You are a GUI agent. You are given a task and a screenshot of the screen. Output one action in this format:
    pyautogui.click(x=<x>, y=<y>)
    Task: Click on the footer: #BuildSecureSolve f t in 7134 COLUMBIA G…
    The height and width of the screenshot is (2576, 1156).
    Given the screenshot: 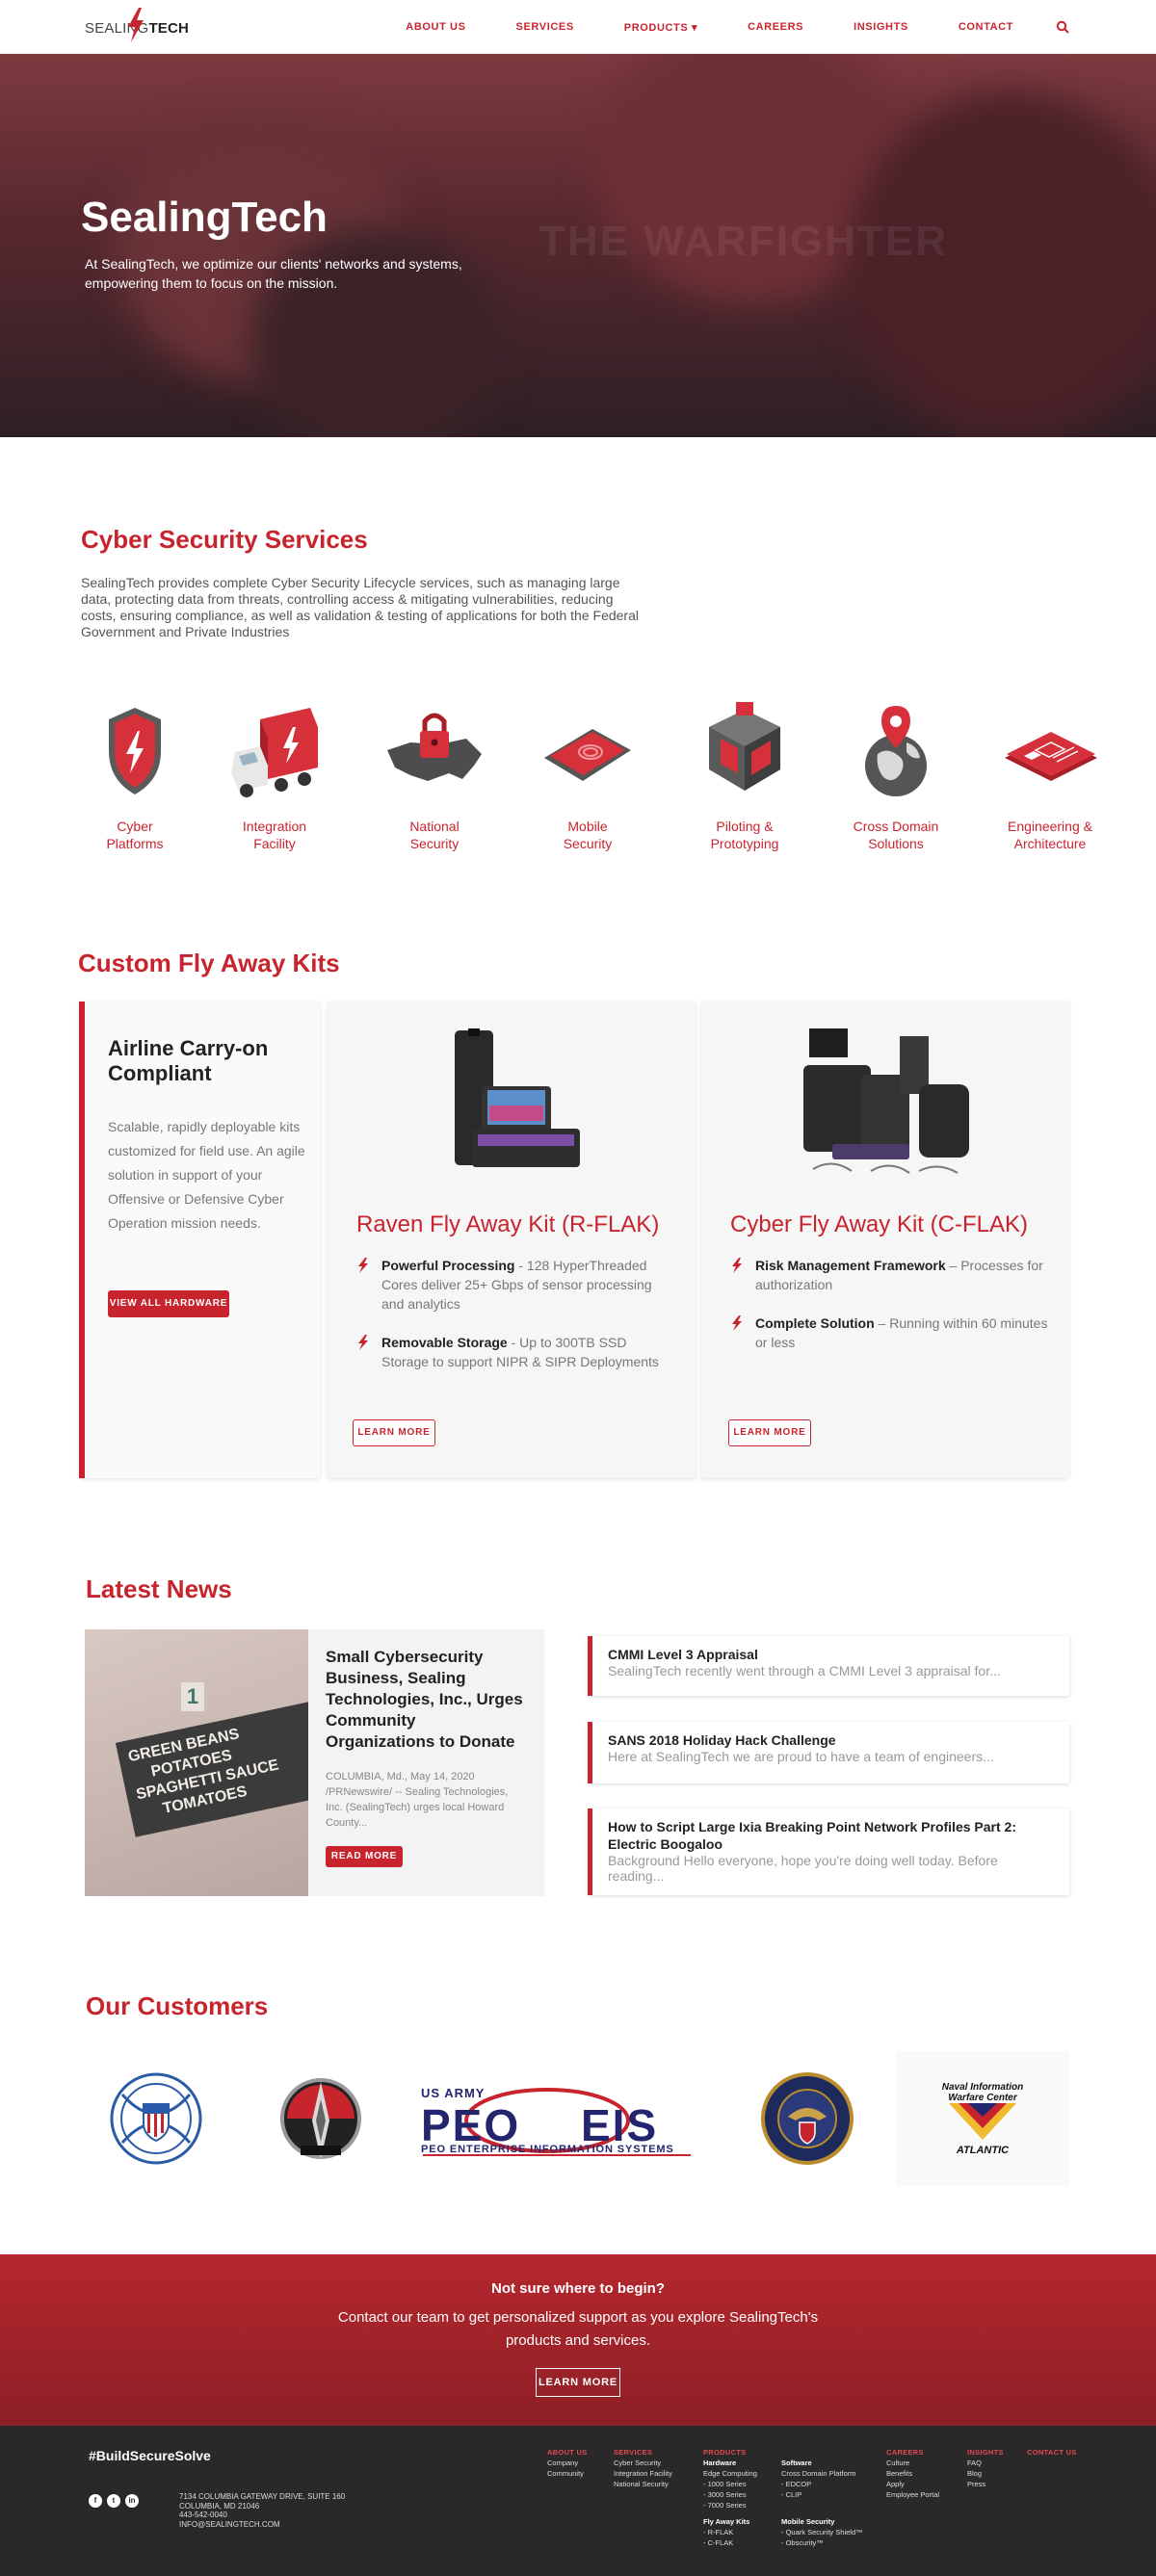 What is the action you would take?
    pyautogui.click(x=578, y=2501)
    